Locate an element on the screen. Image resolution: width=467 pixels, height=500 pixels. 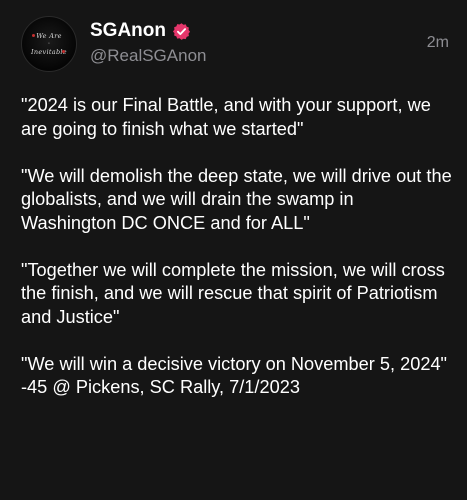
avatar-text-line: We Are is located at coordinates (49, 36).